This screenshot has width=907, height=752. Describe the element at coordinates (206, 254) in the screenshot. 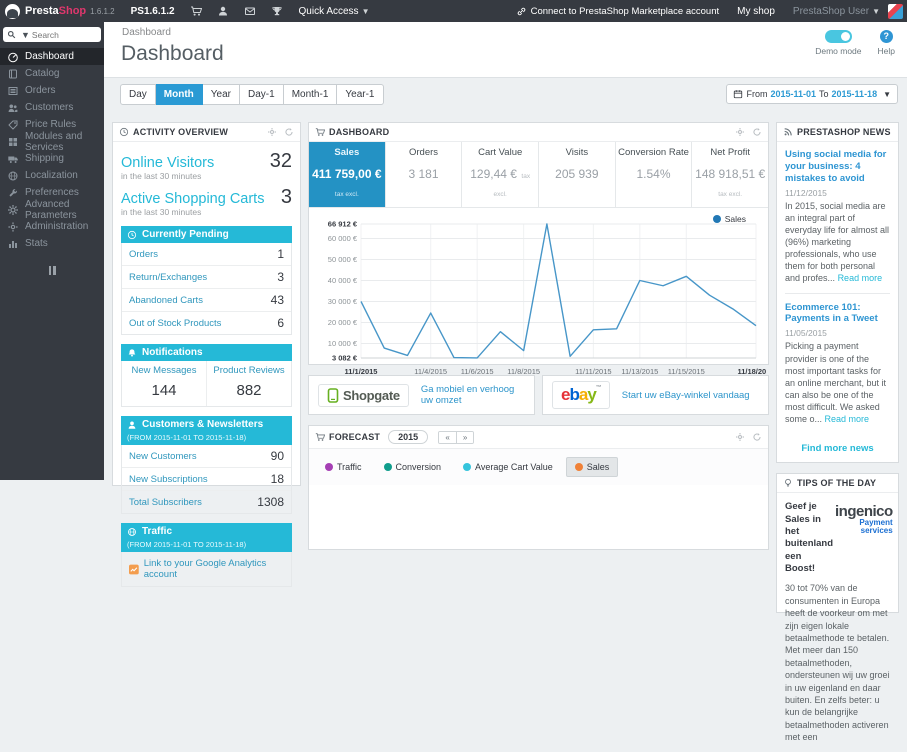

I see `pending-orders-row: Orders 1` at that location.